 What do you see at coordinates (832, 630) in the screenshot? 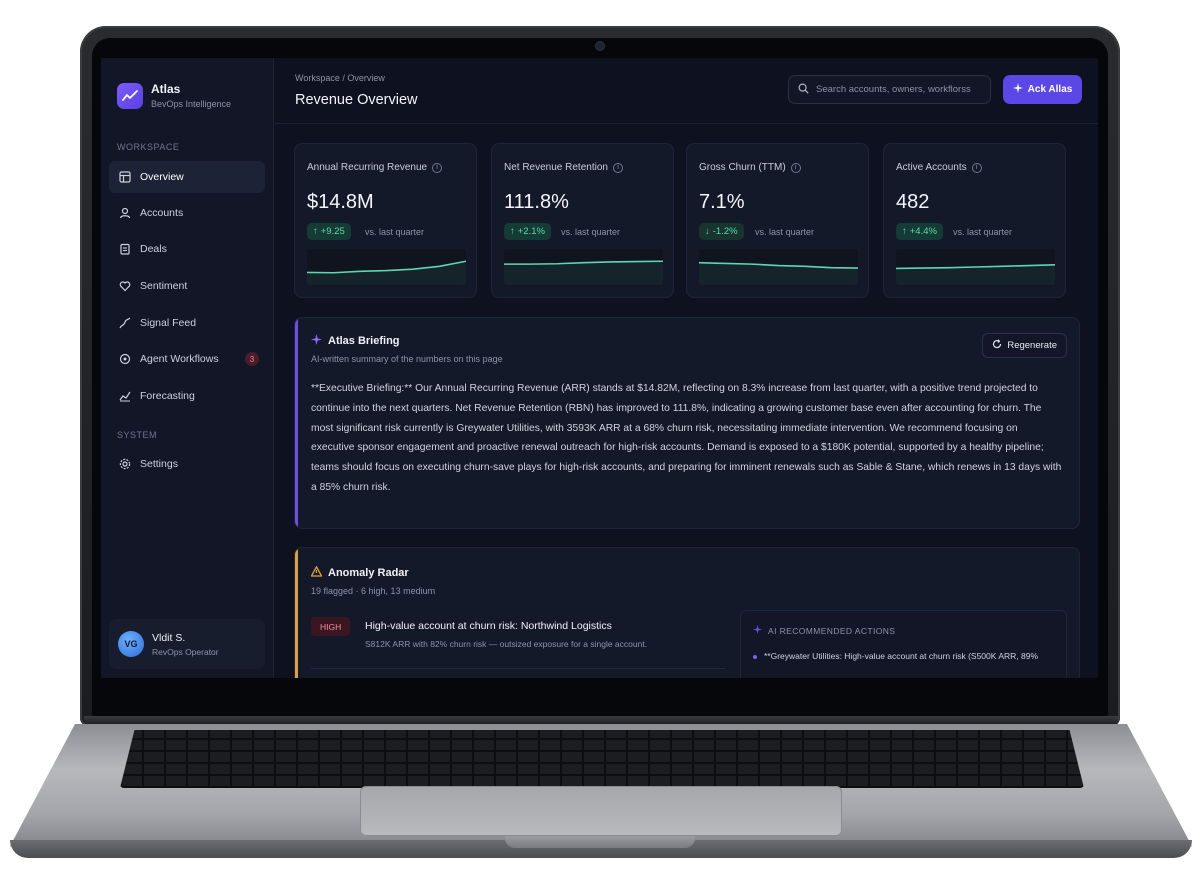
I see `ai-heading-text: AI RECOMMENDED ACTIONS` at bounding box center [832, 630].